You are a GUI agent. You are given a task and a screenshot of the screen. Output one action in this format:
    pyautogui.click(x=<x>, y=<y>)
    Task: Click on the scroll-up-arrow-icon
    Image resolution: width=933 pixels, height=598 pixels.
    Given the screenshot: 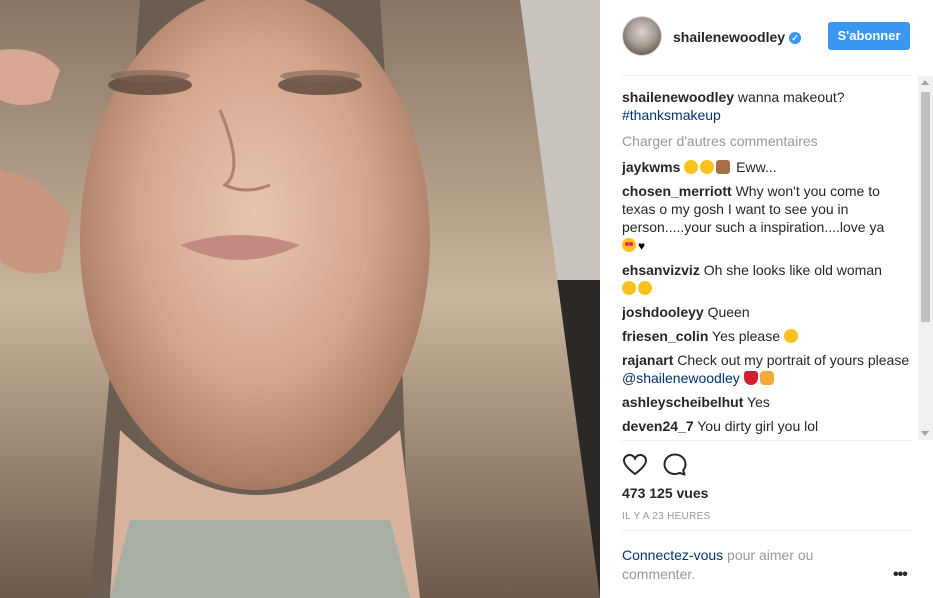 What is the action you would take?
    pyautogui.click(x=925, y=82)
    